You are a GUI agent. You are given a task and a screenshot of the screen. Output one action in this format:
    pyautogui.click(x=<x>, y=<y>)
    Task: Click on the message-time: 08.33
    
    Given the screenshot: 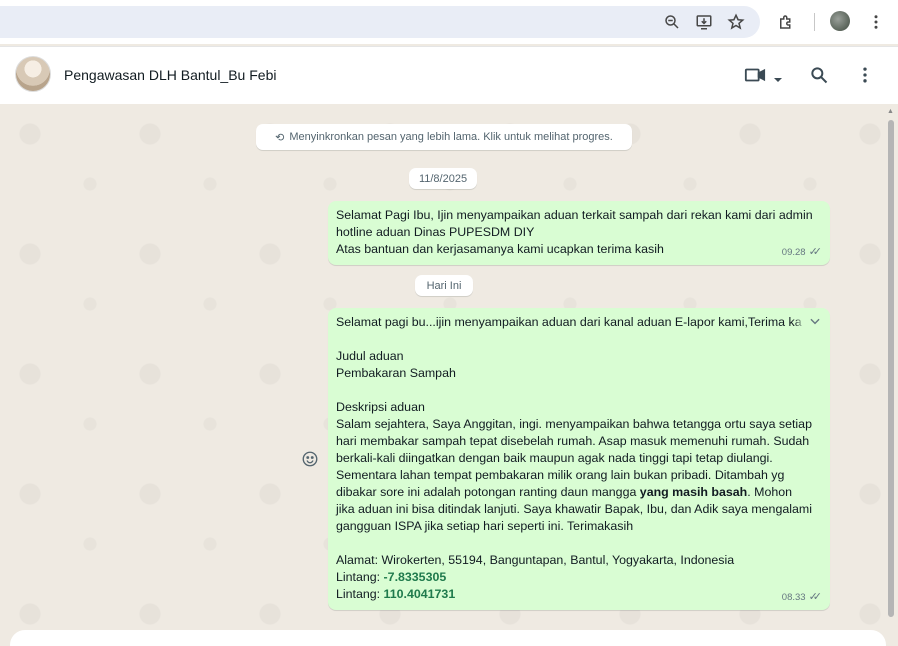 What is the action you would take?
    pyautogui.click(x=793, y=597)
    